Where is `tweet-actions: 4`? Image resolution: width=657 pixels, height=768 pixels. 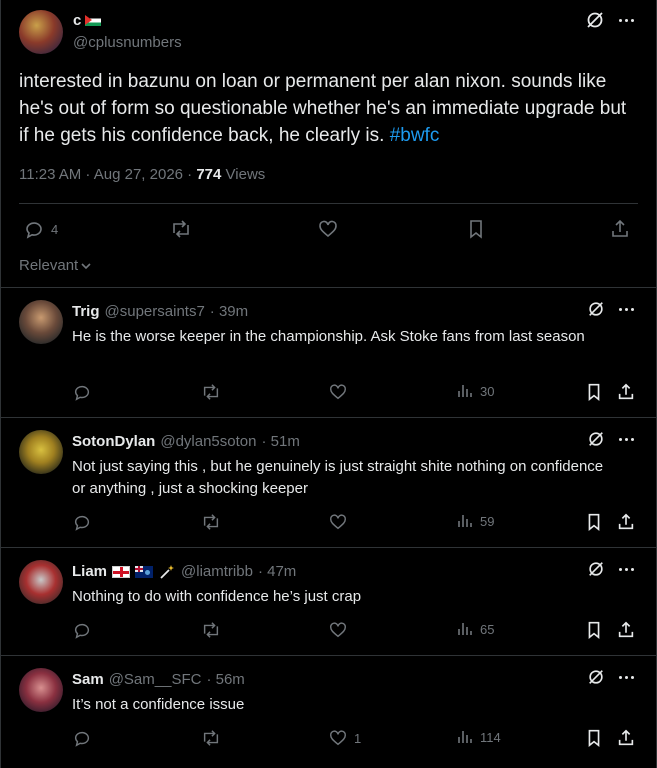
tweet-actions: 4 is located at coordinates (328, 231).